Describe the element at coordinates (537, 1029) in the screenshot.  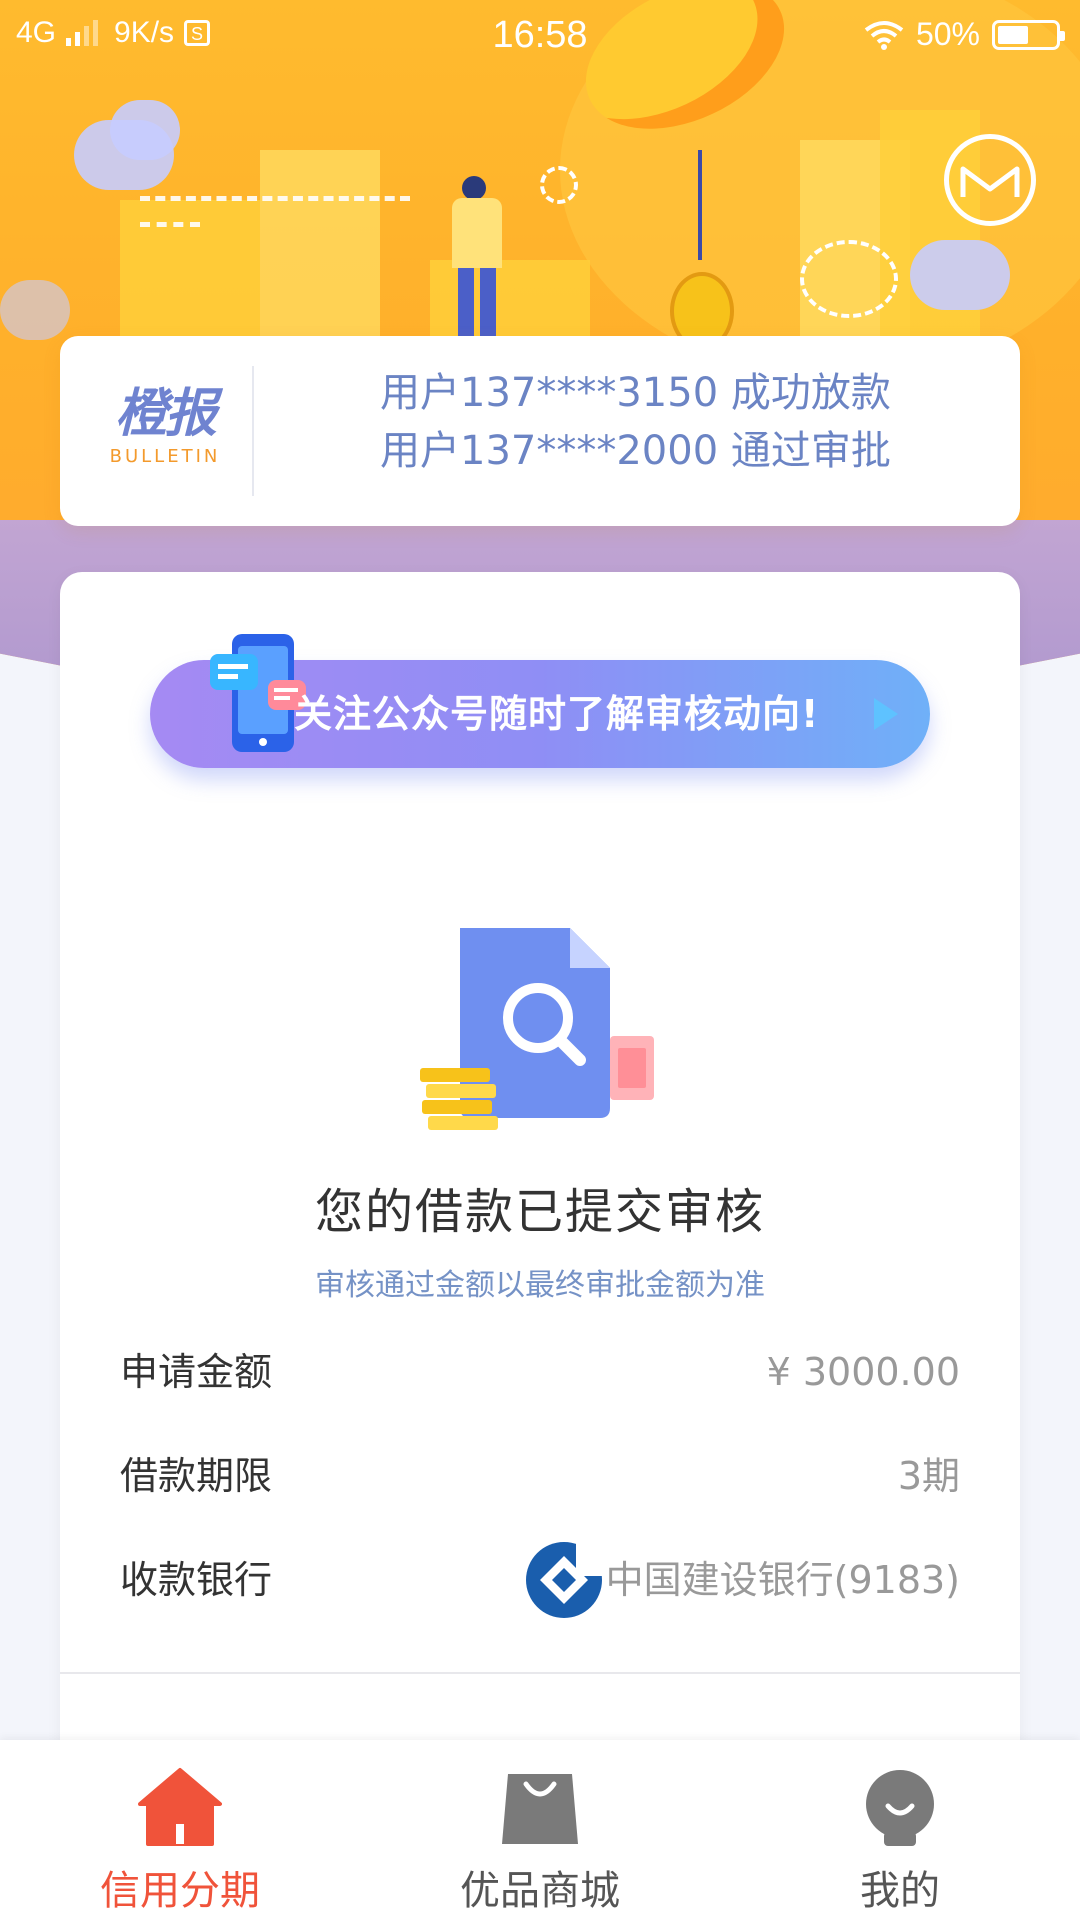
I see `document-search-illustration` at that location.